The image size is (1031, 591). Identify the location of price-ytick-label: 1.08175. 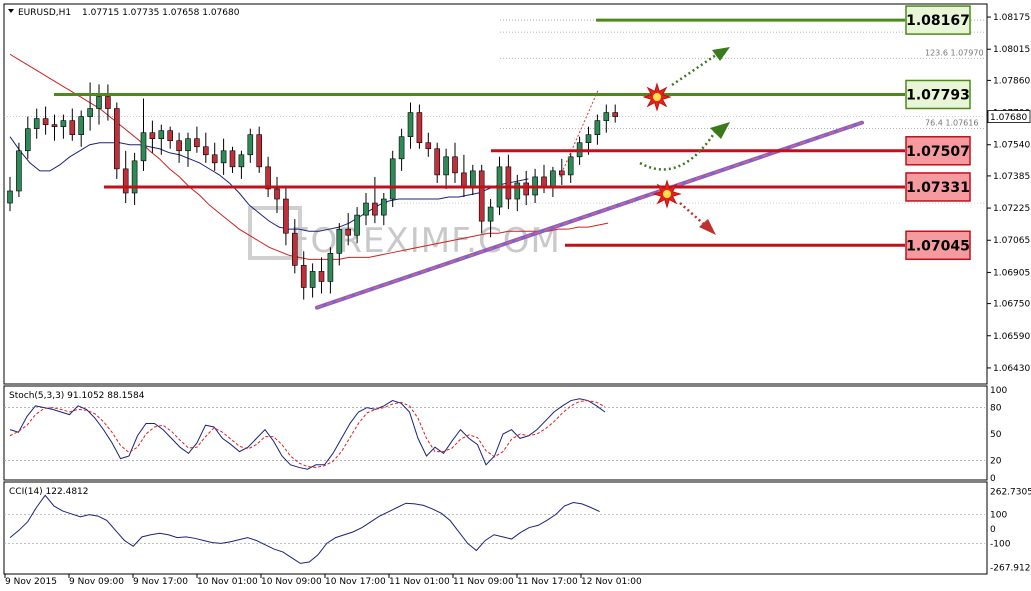
(1011, 18).